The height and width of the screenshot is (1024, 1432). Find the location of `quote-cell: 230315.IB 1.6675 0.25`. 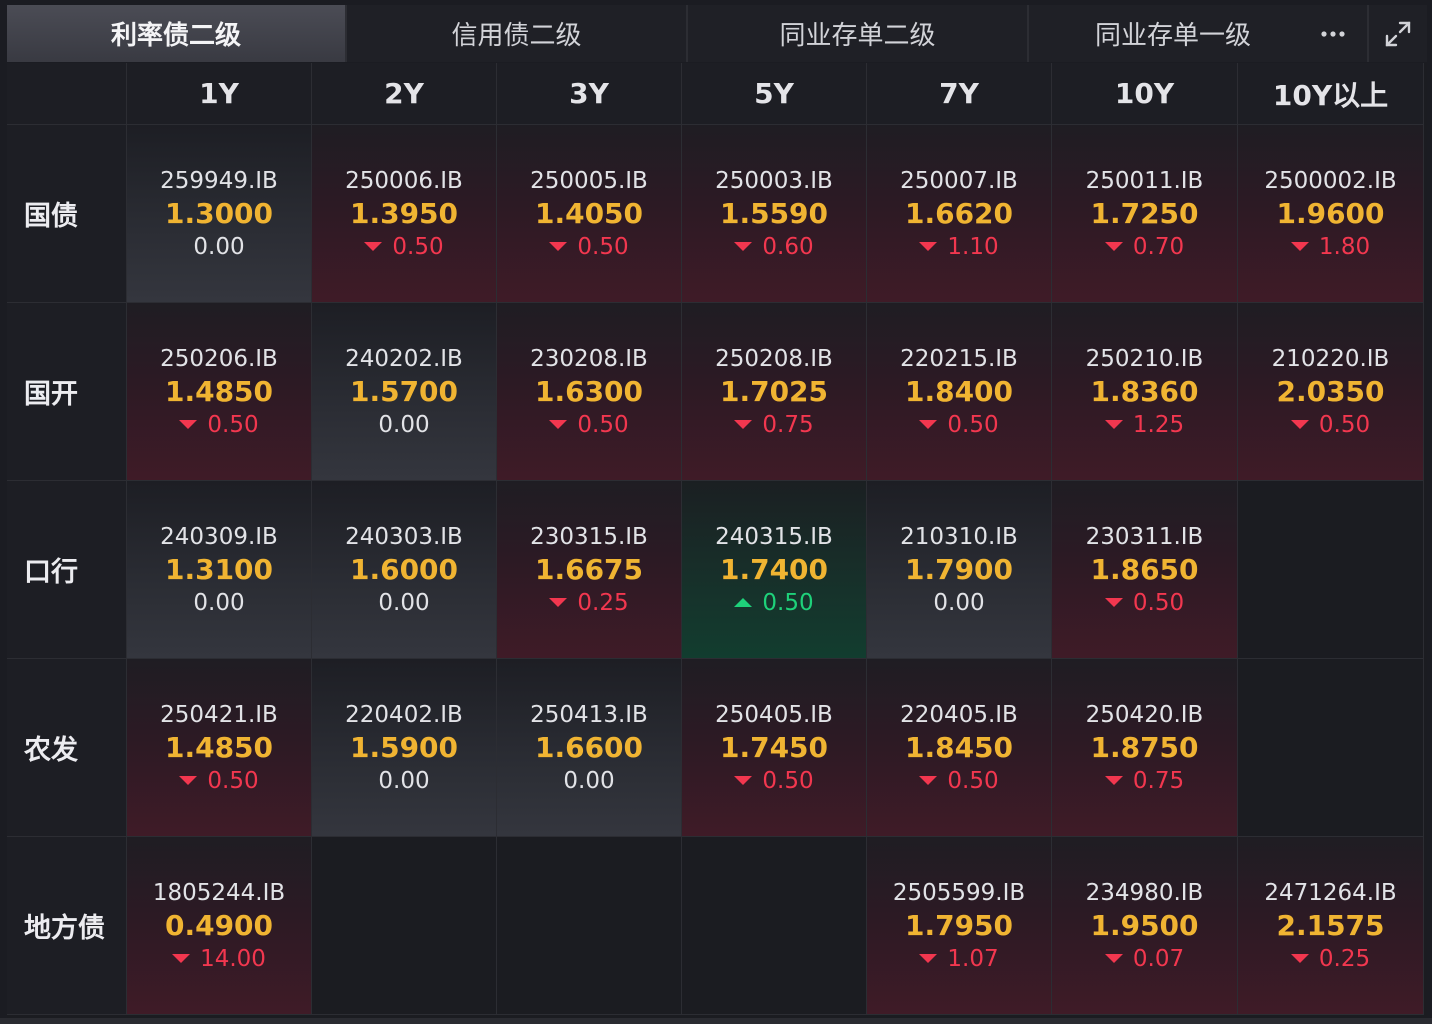

quote-cell: 230315.IB 1.6675 0.25 is located at coordinates (589, 570).